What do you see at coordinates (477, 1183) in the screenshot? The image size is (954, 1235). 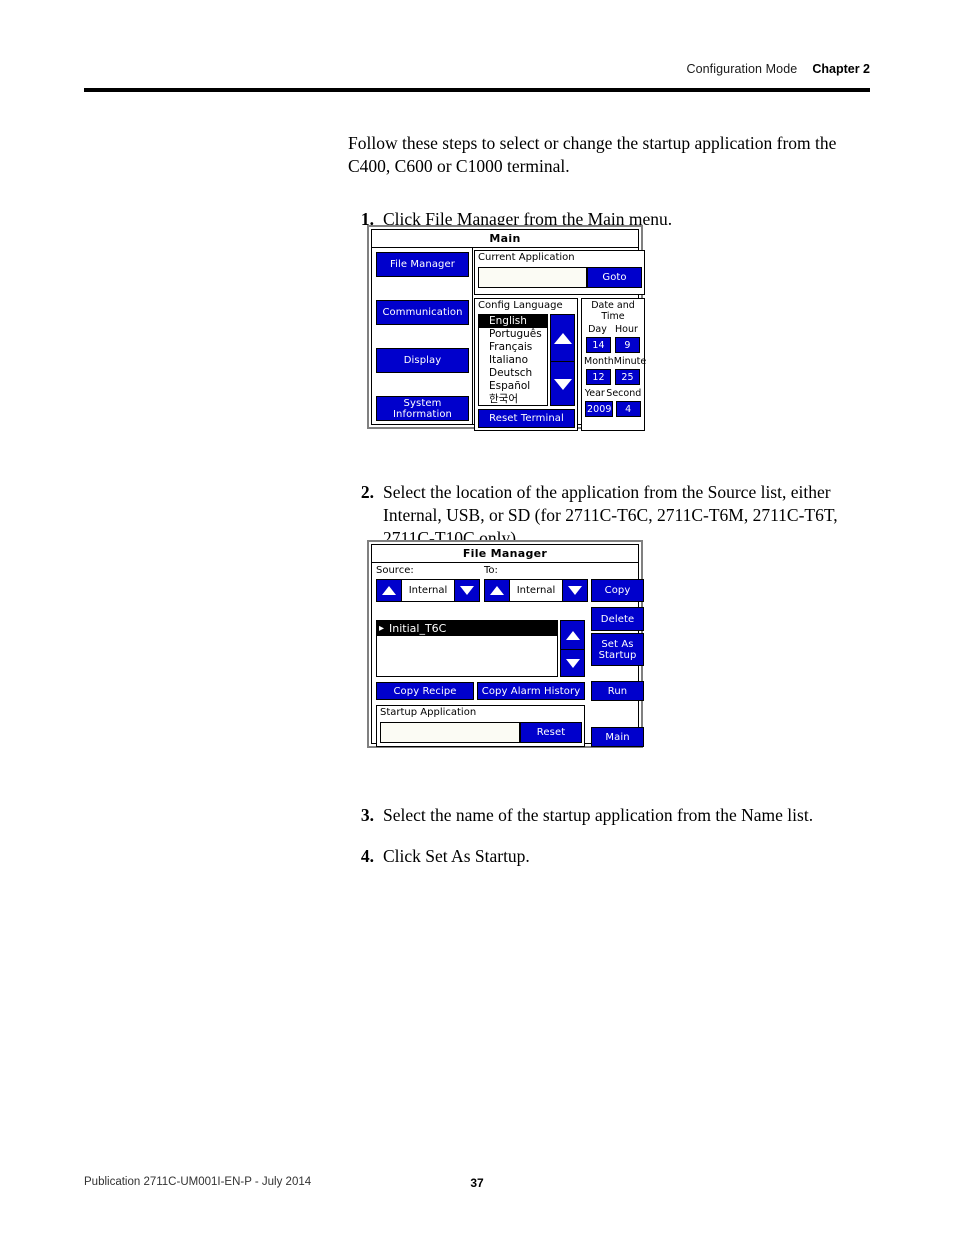 I see `footer-page-number: 37` at bounding box center [477, 1183].